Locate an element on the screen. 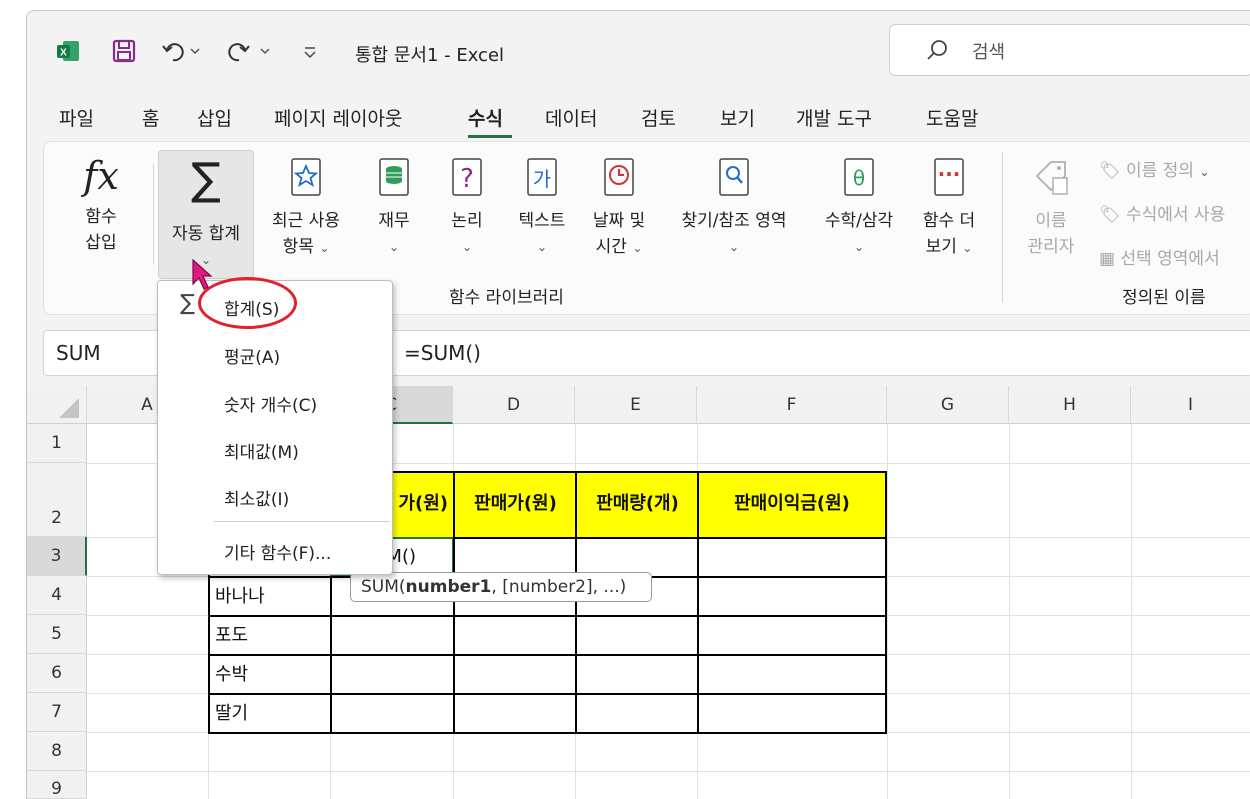 This screenshot has height=799, width=1250. formula-bar: =SUM() is located at coordinates (784, 353).